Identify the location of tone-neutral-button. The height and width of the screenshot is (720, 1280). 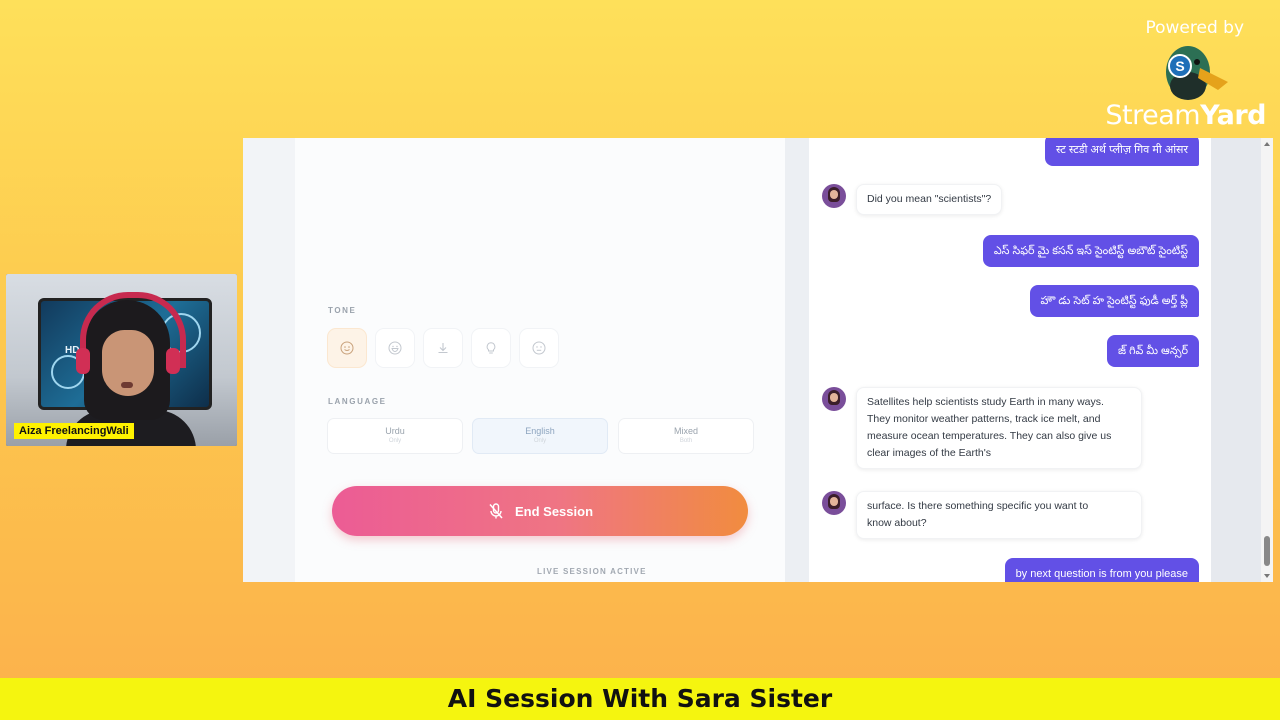
(539, 348).